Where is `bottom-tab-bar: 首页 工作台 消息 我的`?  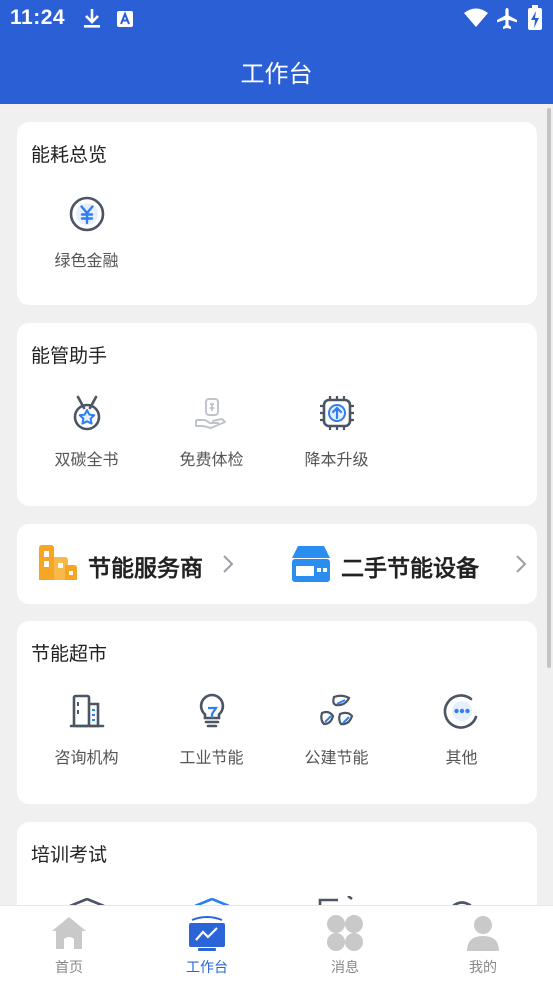 bottom-tab-bar: 首页 工作台 消息 我的 is located at coordinates (276, 944).